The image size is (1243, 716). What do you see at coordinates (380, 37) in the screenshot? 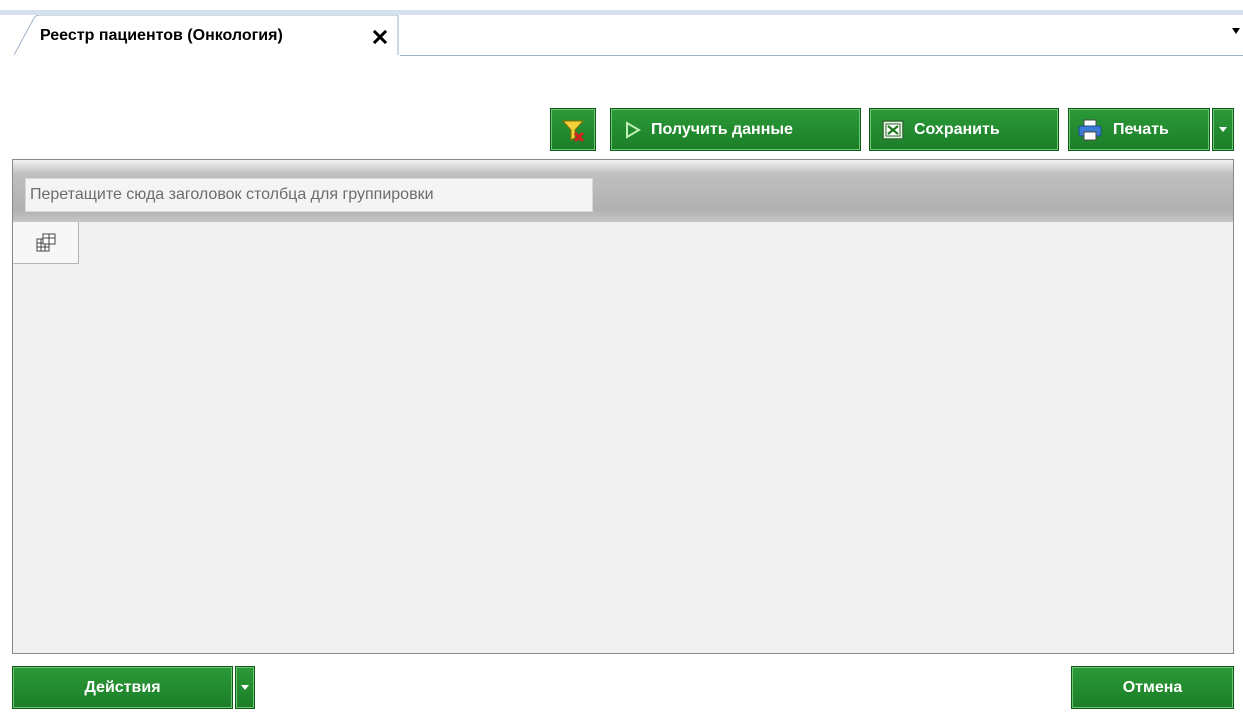
I see `close-icon` at bounding box center [380, 37].